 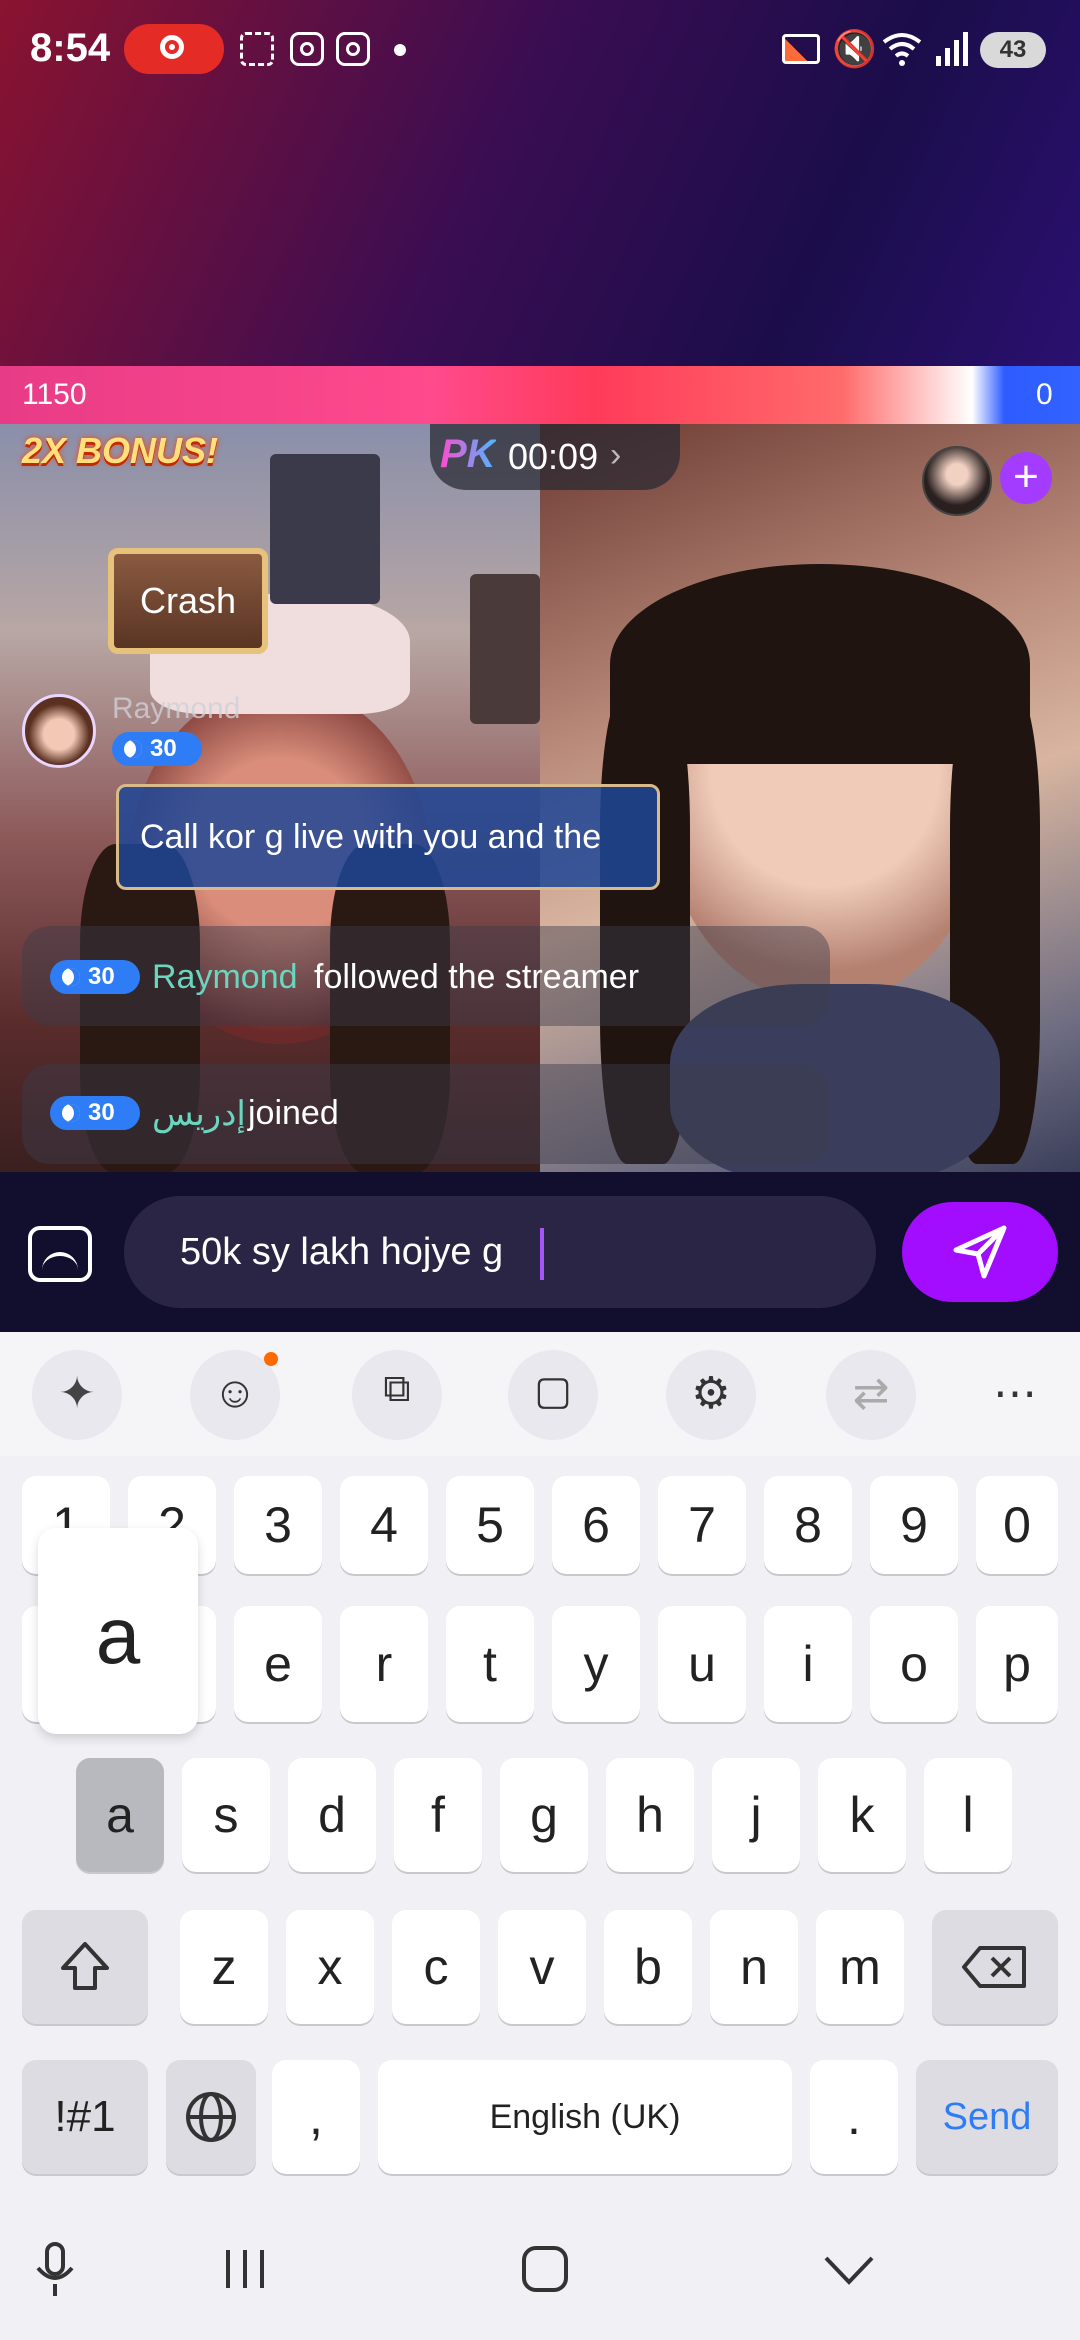 I want to click on notification-dot, so click(x=271, y=1359).